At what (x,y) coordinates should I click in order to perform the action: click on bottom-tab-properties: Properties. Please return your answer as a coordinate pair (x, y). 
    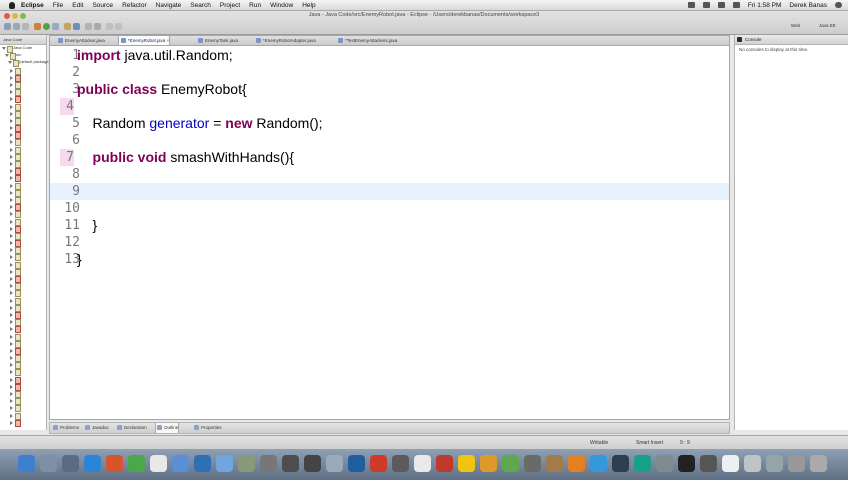
    Looking at the image, I should click on (207, 428).